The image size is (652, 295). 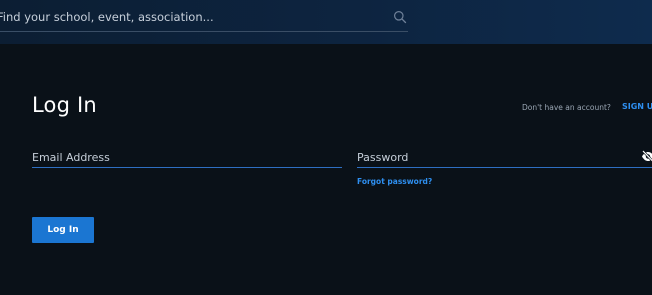 I want to click on signup-link: SIGN UP, so click(x=637, y=106).